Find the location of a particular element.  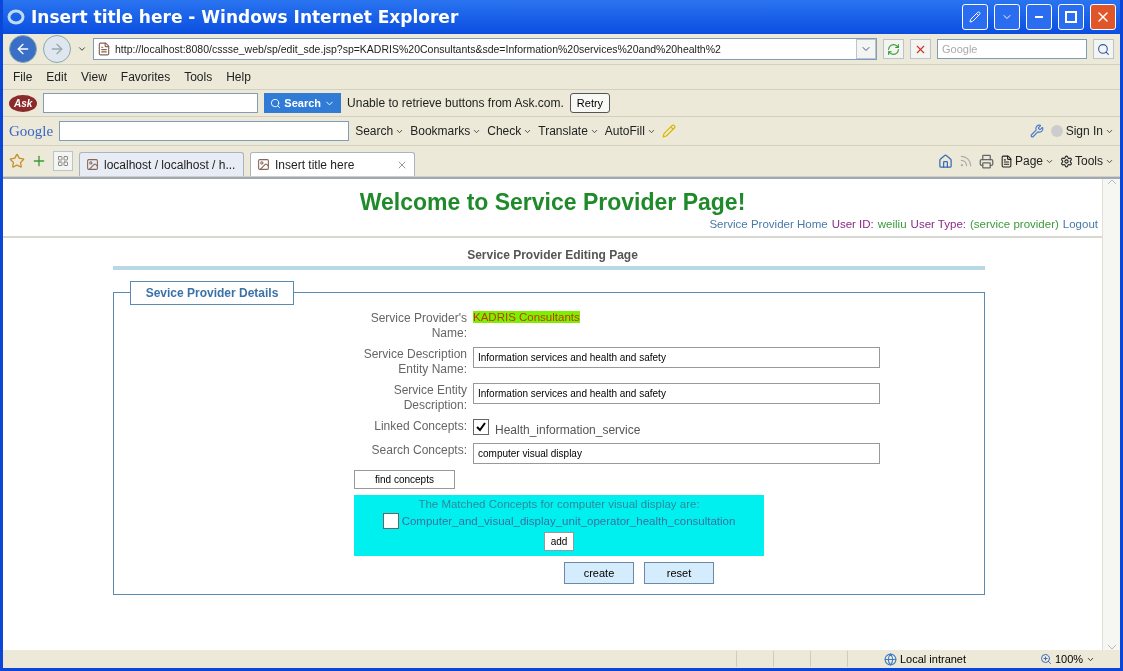

user-info-text: User Type: is located at coordinates (938, 224).